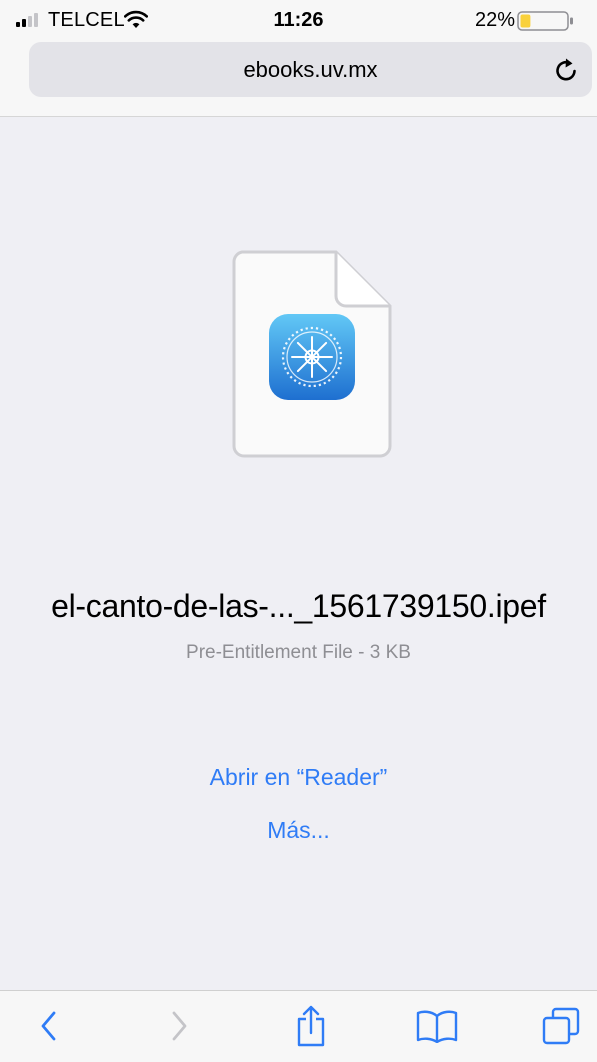  I want to click on tabs-icon, so click(561, 1026).